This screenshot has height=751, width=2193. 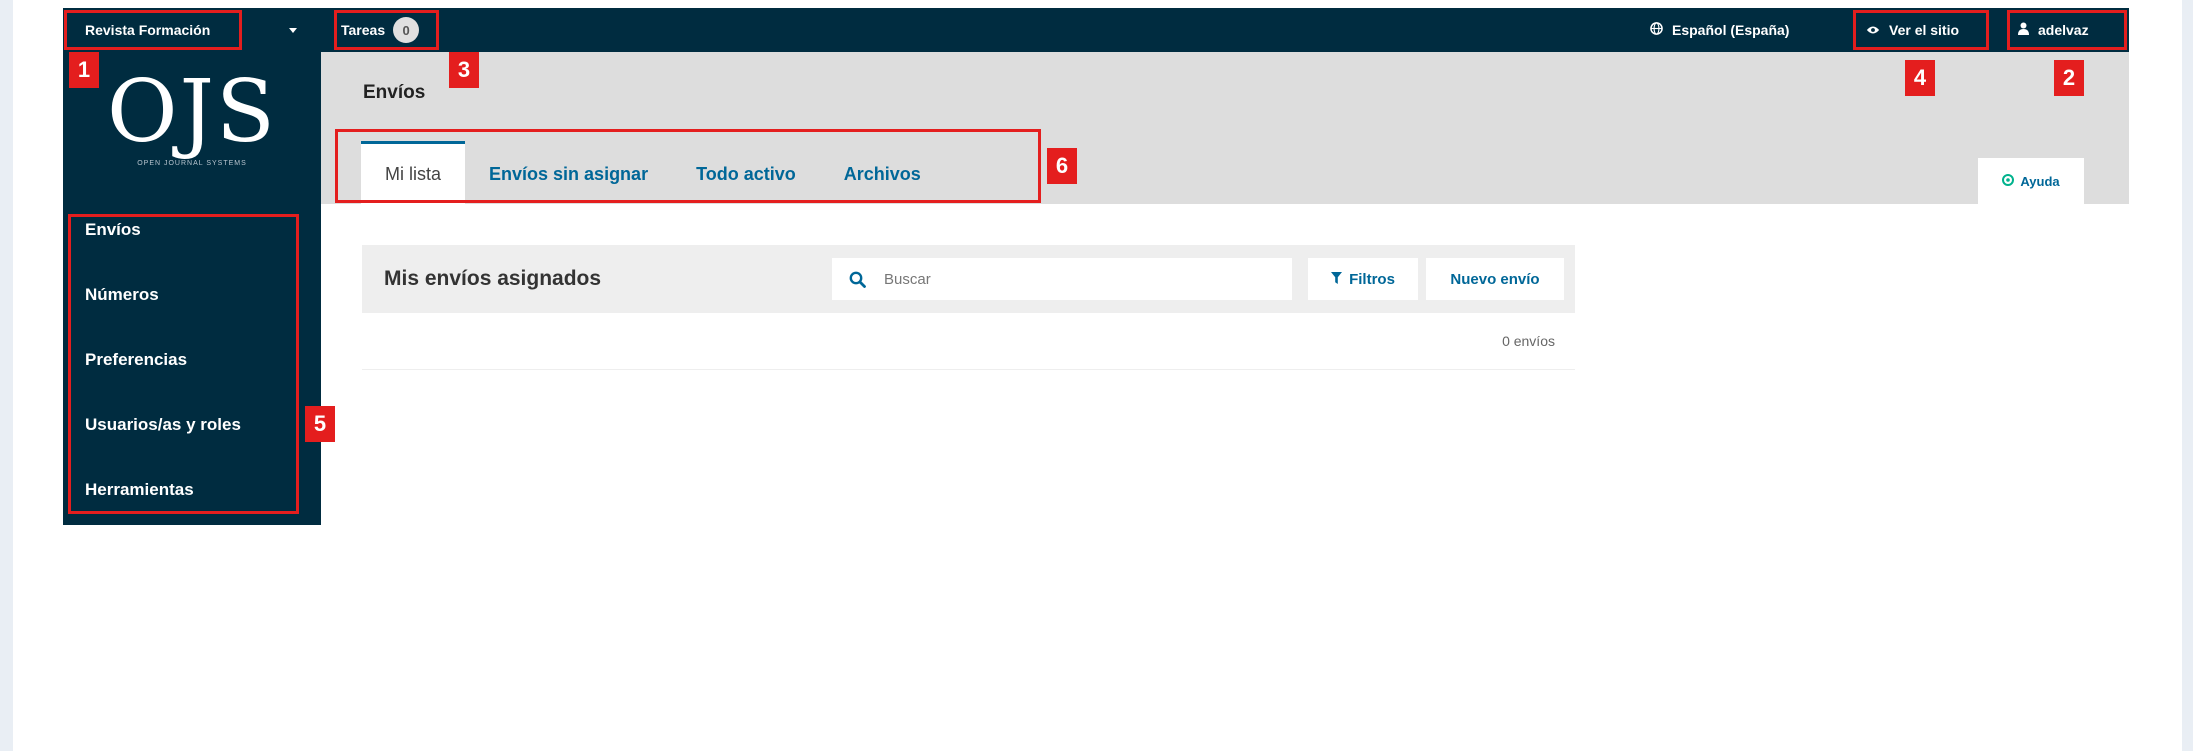 What do you see at coordinates (394, 92) in the screenshot?
I see `page-title: Envíos` at bounding box center [394, 92].